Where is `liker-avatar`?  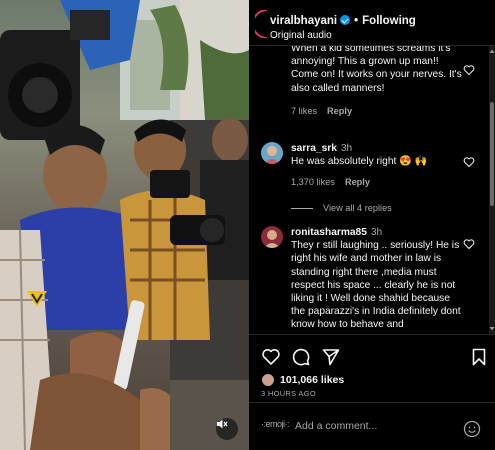
liker-avatar is located at coordinates (268, 380).